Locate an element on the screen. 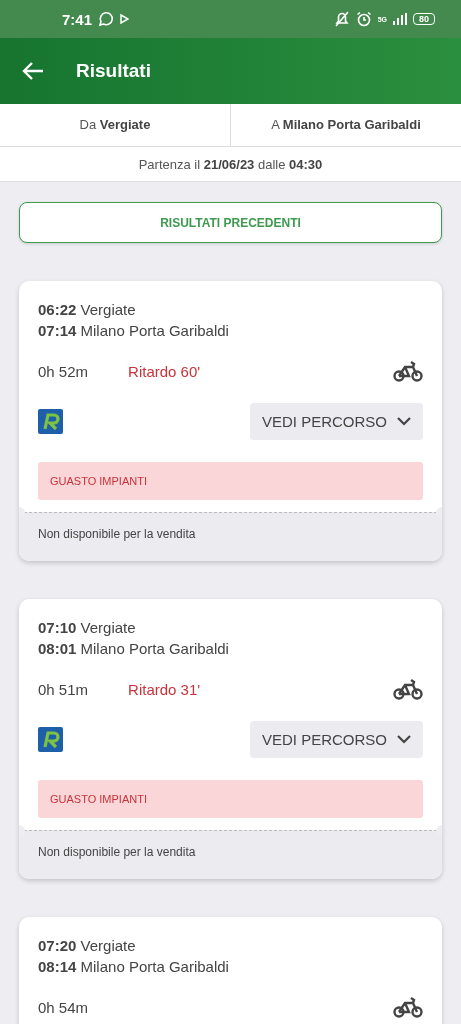 This screenshot has width=461, height=1024. origin-field: Da Vergiate is located at coordinates (115, 125).